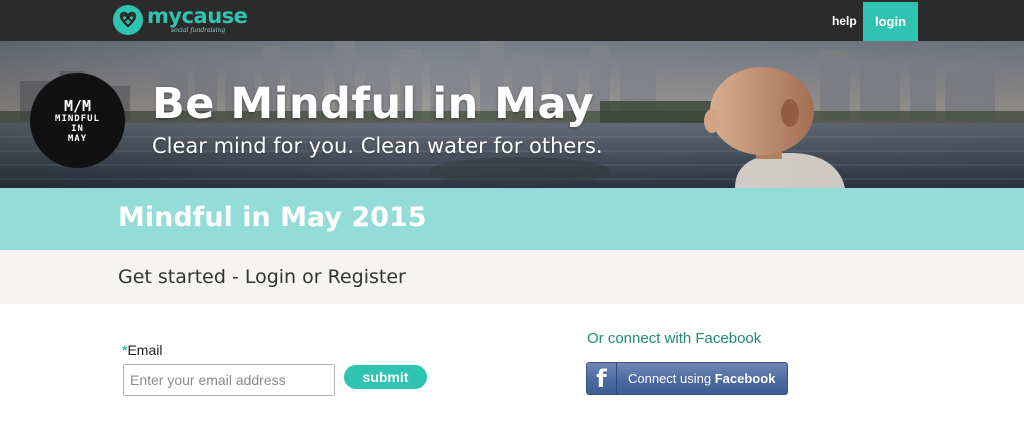 This screenshot has width=1024, height=430. Describe the element at coordinates (77, 105) in the screenshot. I see `badge-monogram: M/M` at that location.